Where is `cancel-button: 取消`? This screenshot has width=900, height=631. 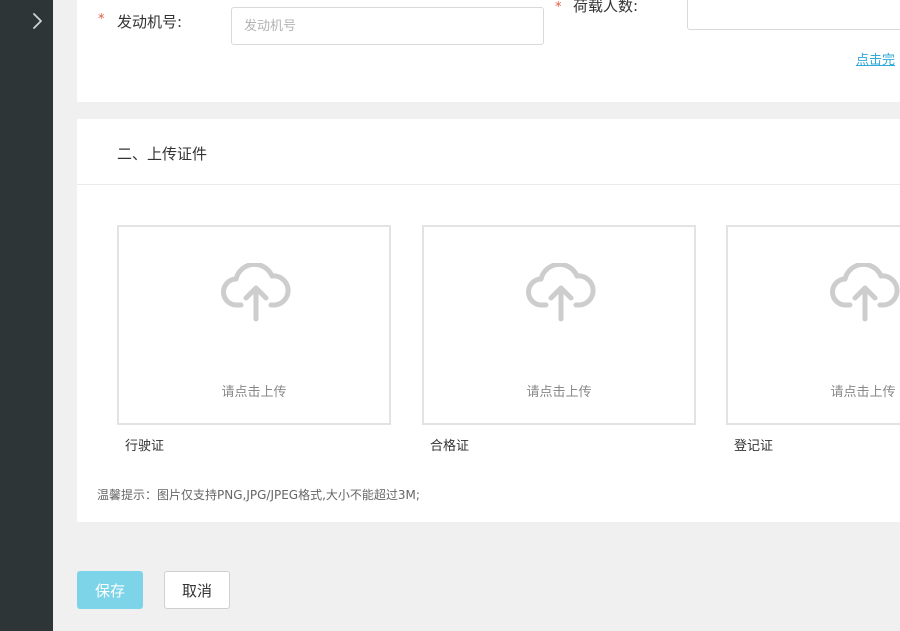
cancel-button: 取消 is located at coordinates (197, 590).